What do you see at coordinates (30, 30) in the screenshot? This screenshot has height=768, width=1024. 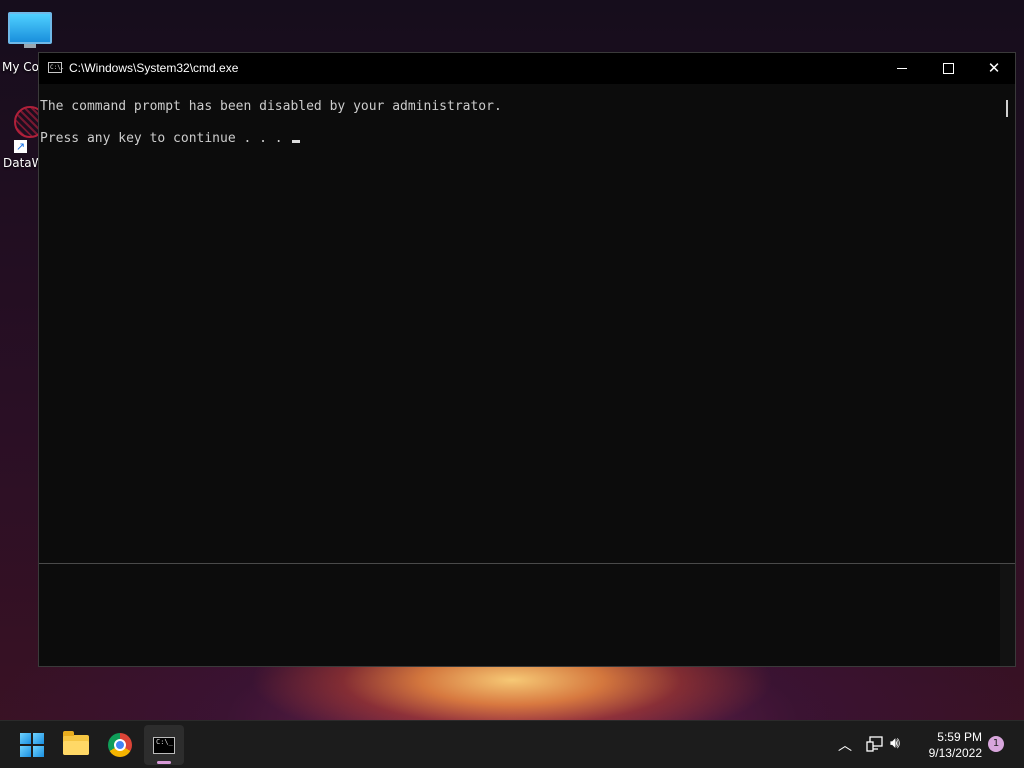 I see `computer-icon` at bounding box center [30, 30].